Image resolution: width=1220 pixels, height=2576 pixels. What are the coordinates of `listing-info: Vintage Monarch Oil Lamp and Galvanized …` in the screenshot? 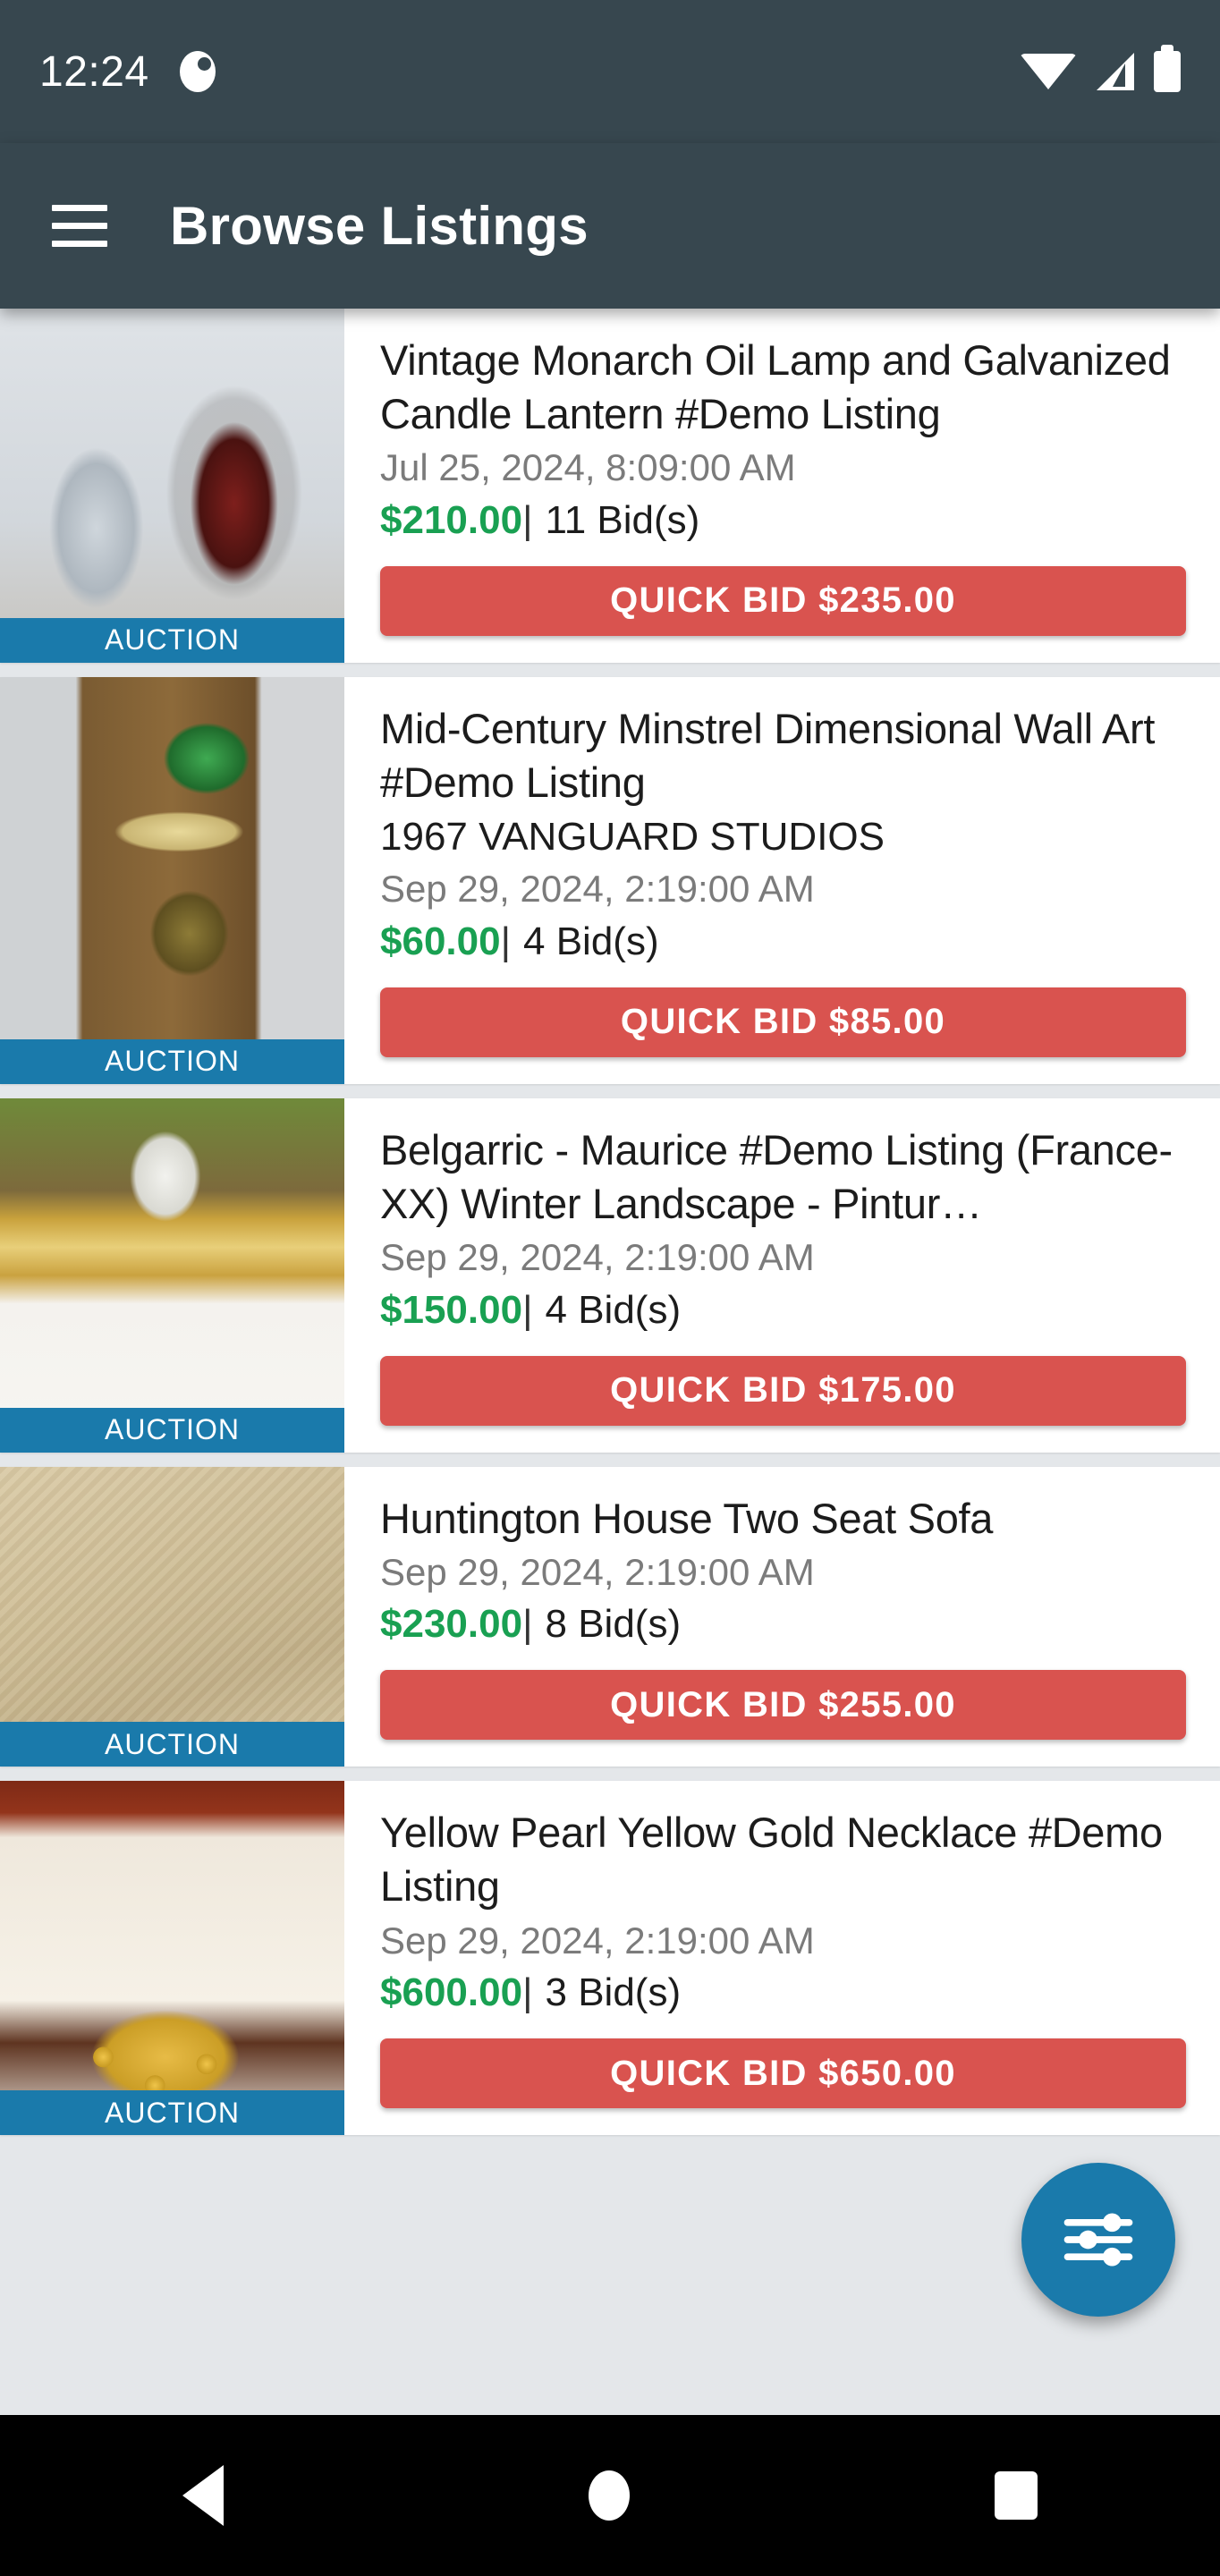 It's located at (782, 486).